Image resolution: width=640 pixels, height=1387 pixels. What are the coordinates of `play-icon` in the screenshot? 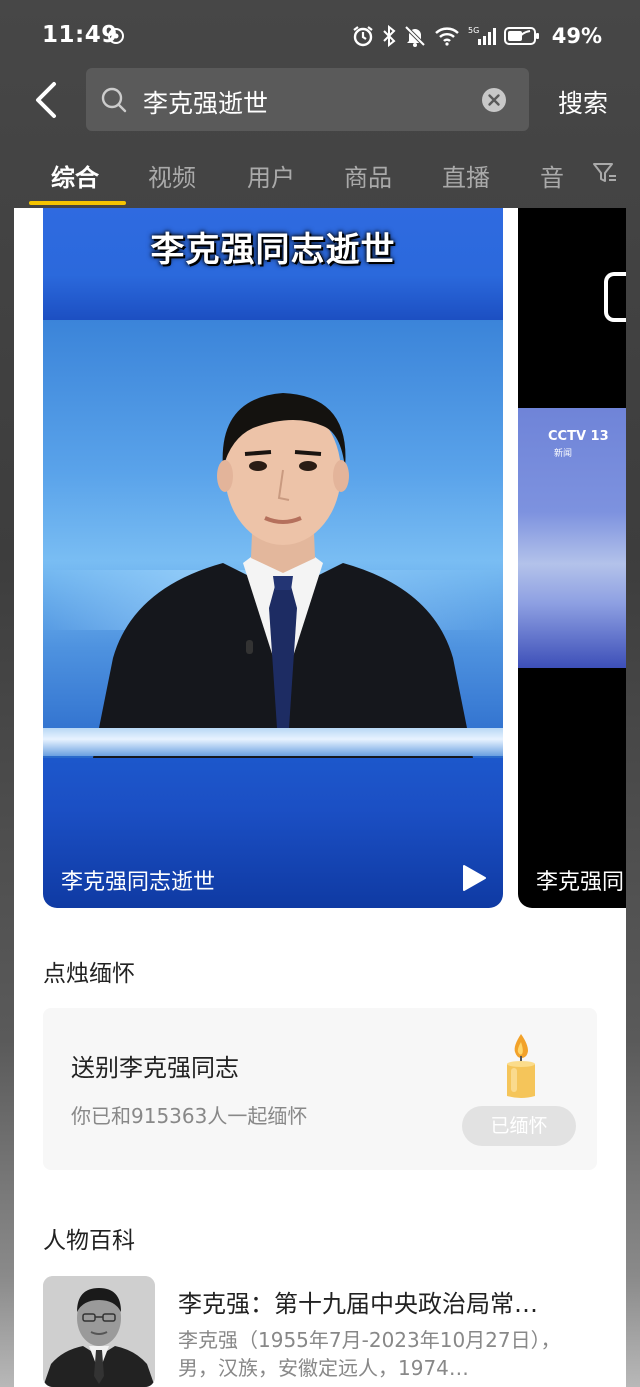 It's located at (474, 878).